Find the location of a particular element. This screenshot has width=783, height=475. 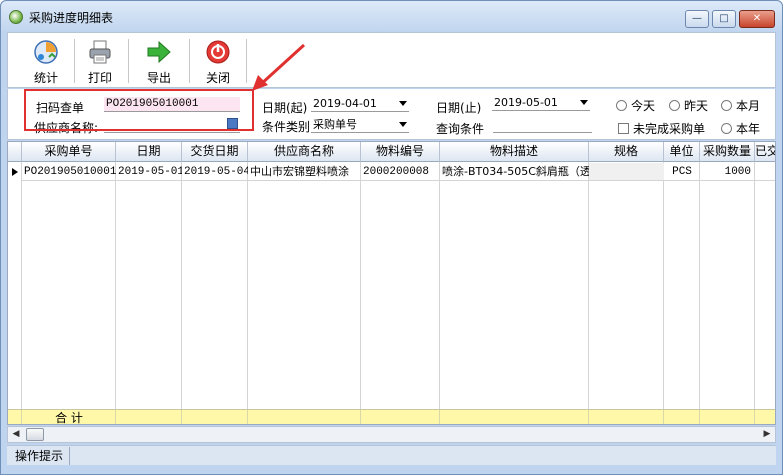

col-material-no: 物料编号 is located at coordinates (400, 152).